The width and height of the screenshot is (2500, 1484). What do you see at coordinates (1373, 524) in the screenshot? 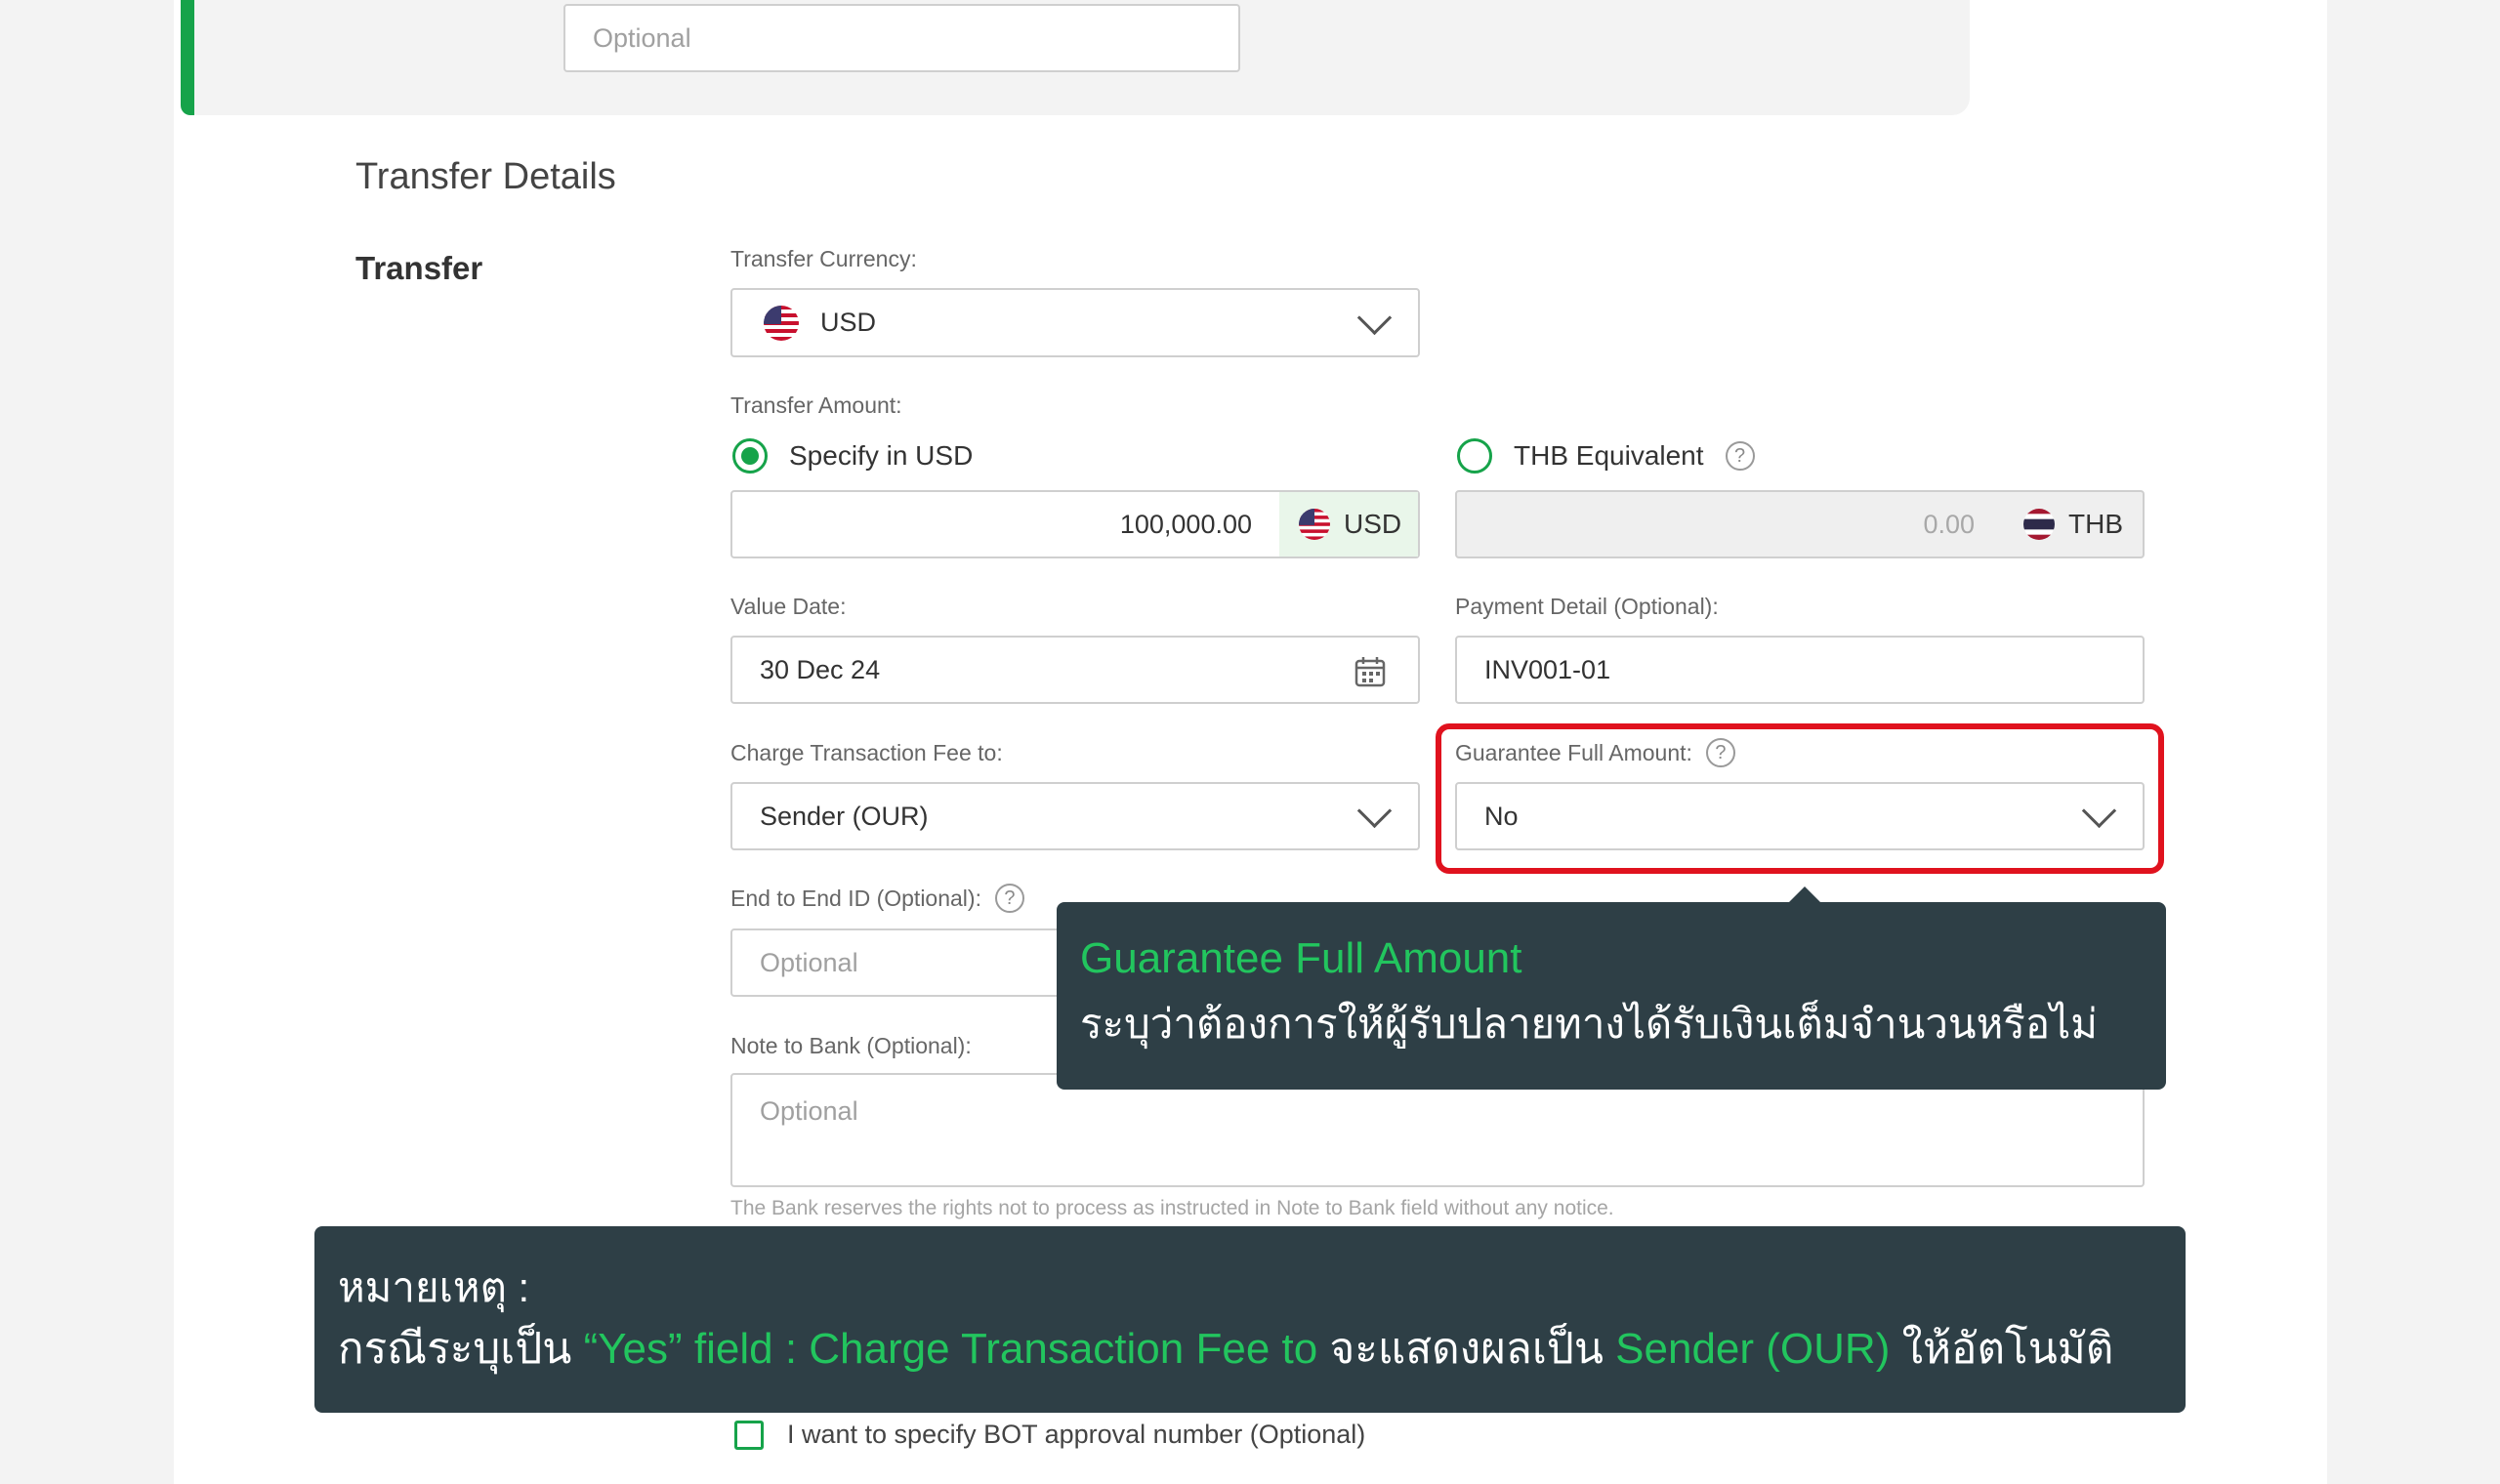
I see `usd-currency-code: USD` at bounding box center [1373, 524].